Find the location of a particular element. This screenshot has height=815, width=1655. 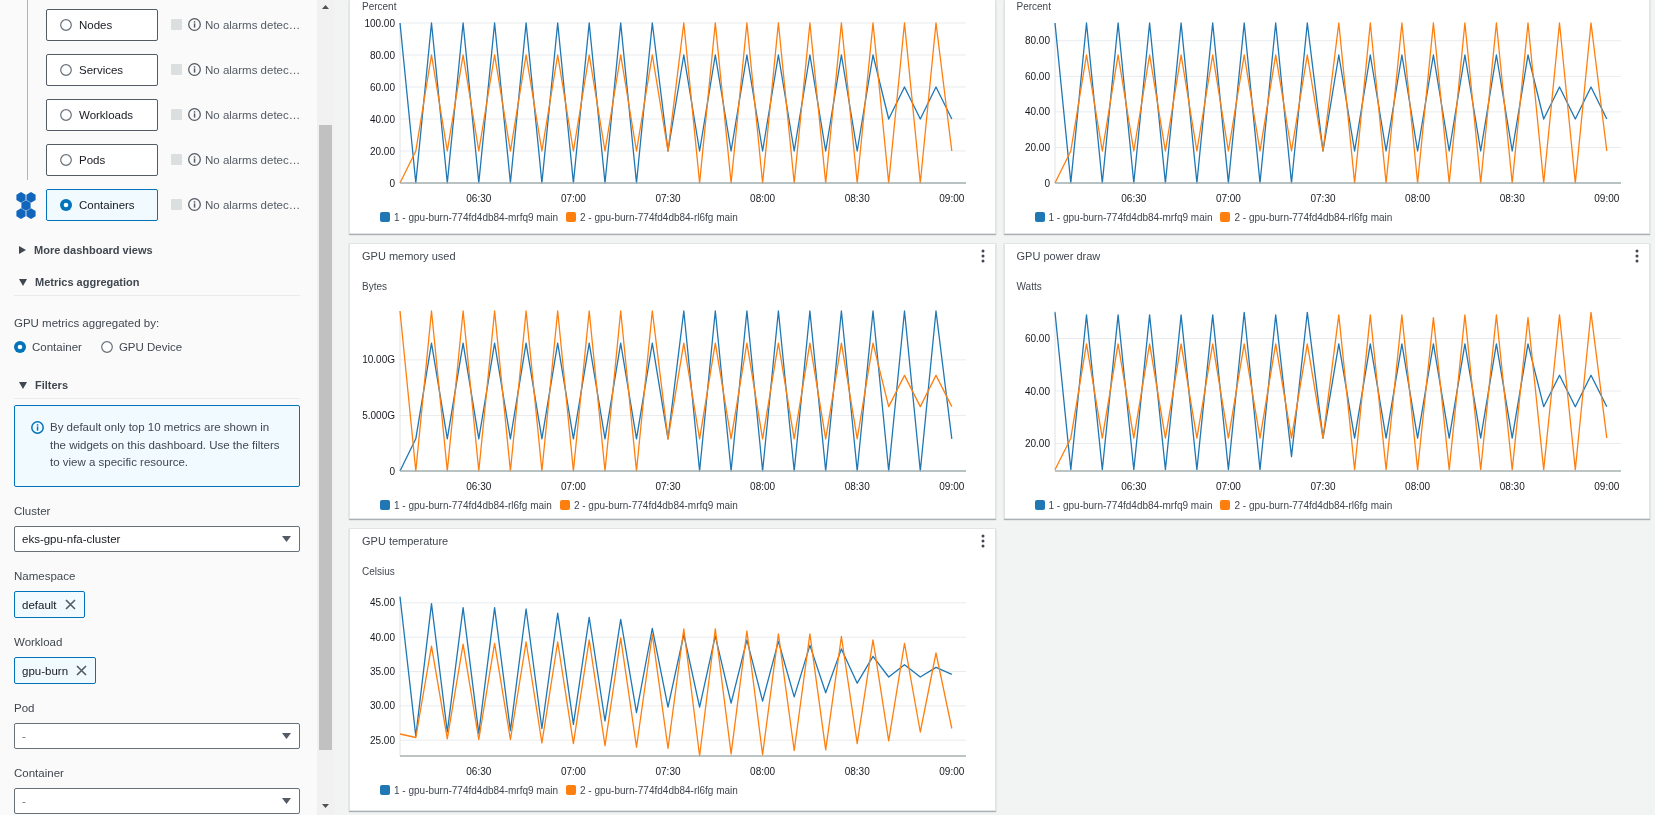

y-tick-label: 5.000G is located at coordinates (378, 415).